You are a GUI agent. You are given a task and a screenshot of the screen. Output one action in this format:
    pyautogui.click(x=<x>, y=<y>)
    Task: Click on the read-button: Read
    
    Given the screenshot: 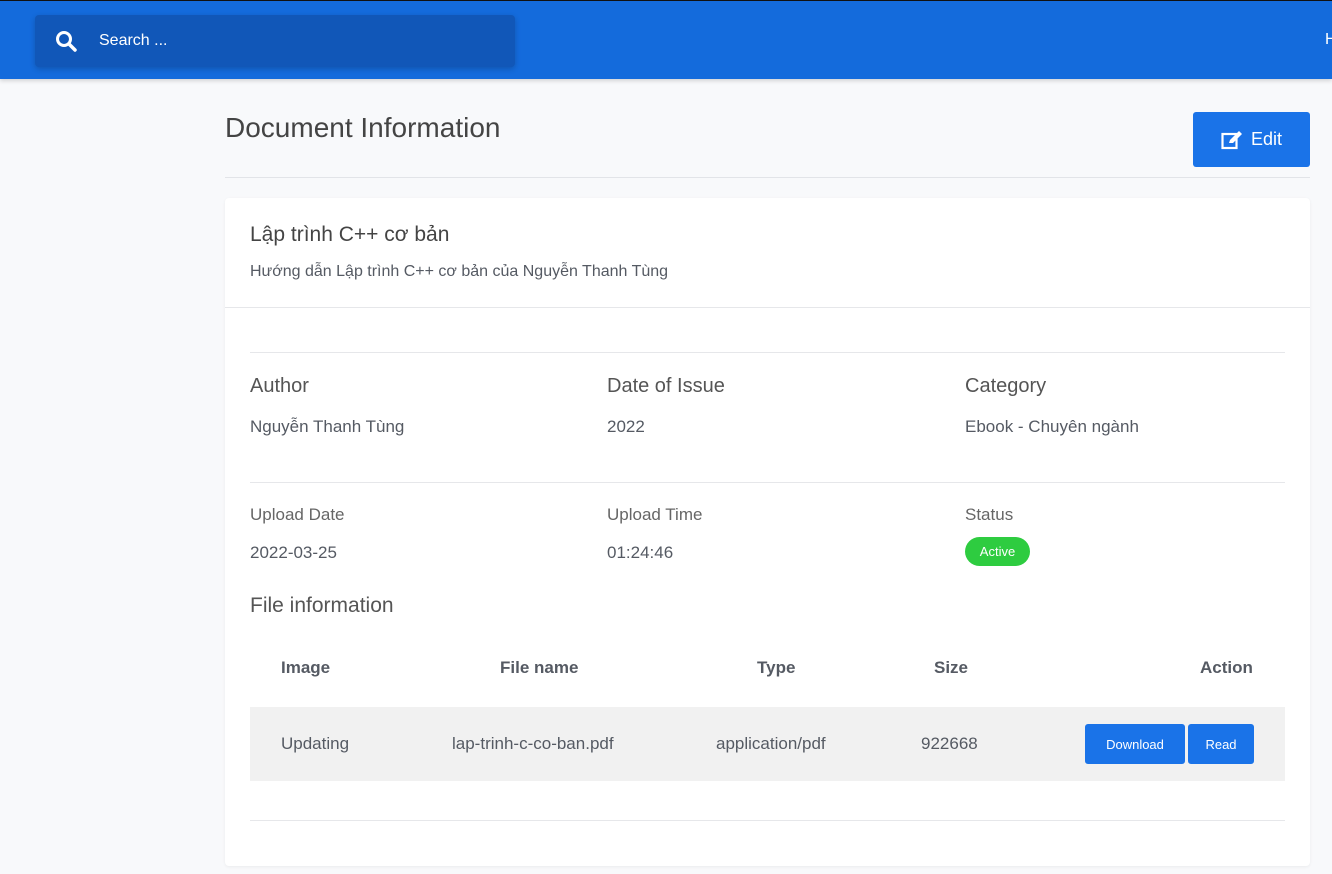 What is the action you would take?
    pyautogui.click(x=1221, y=744)
    